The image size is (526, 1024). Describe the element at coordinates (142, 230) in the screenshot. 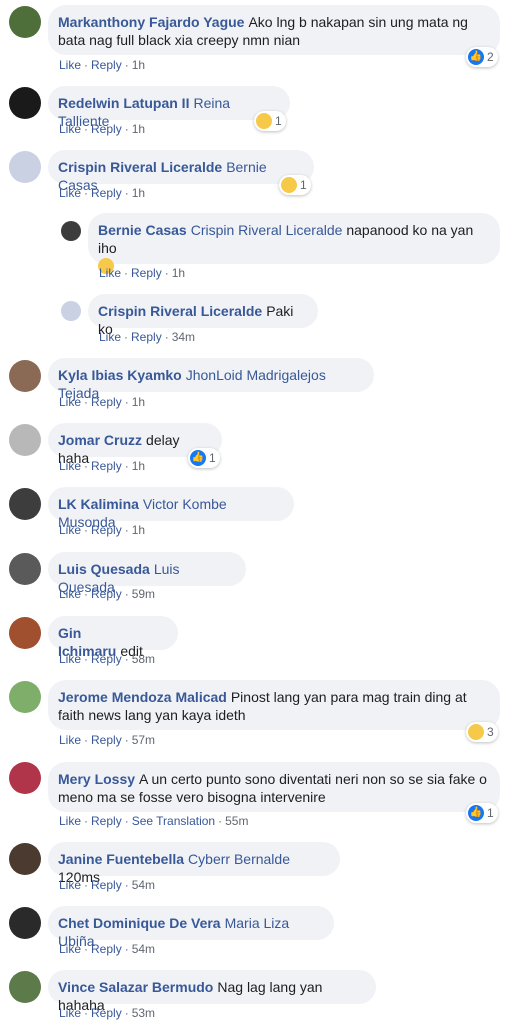

I see `comment-author: Bernie Casas` at that location.